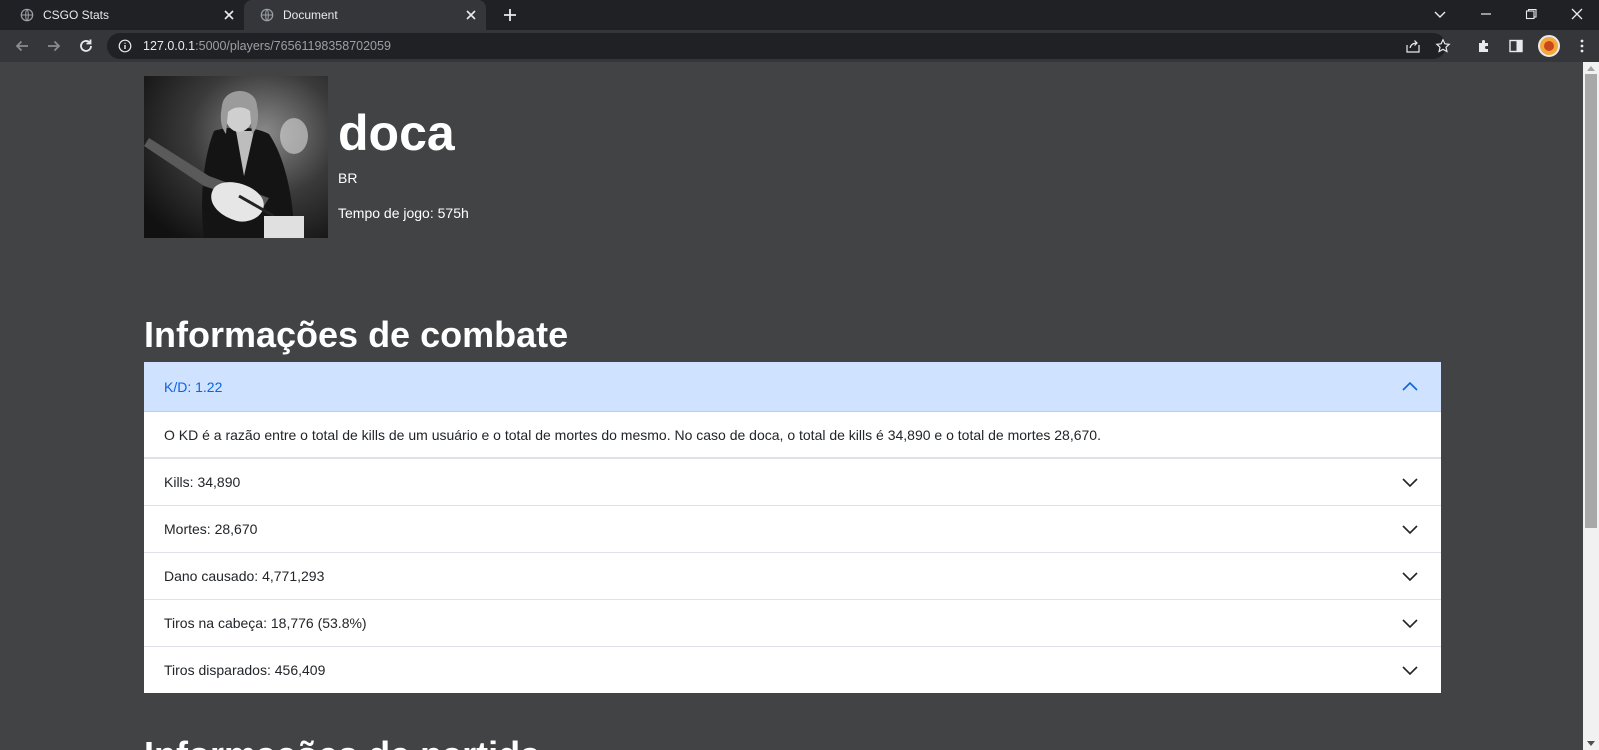 This screenshot has height=750, width=1599. I want to click on share-icon, so click(1413, 46).